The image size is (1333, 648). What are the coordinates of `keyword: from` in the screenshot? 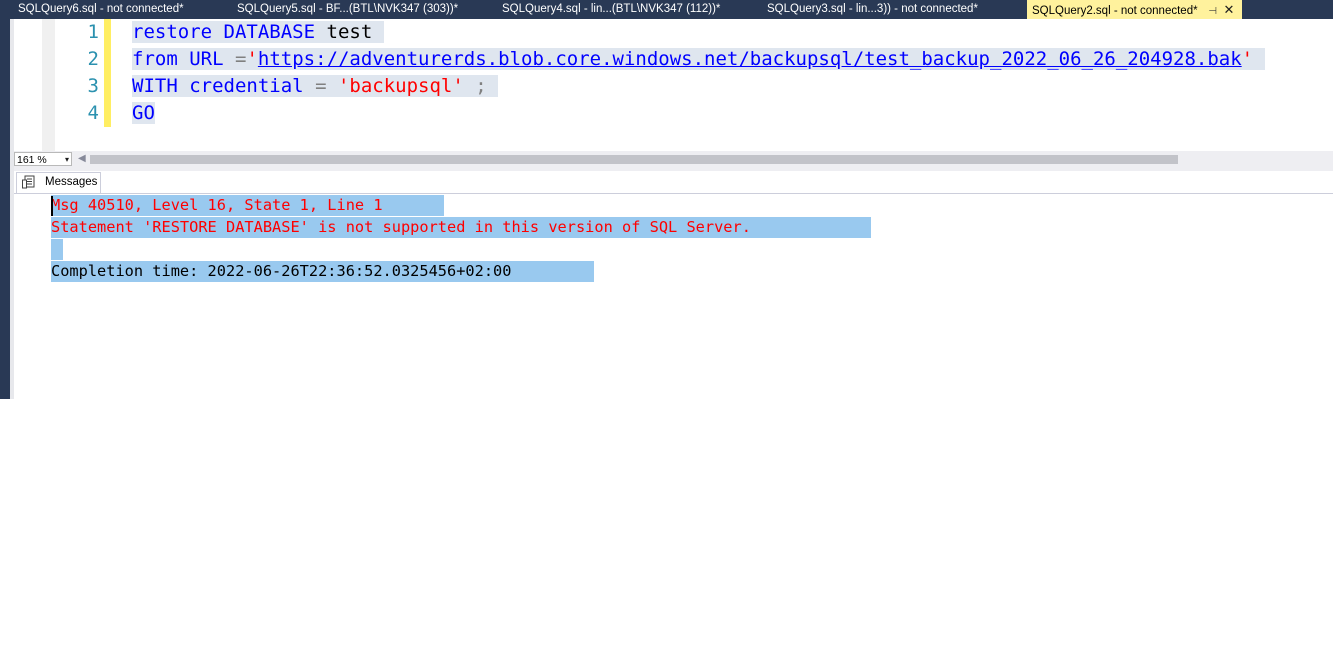 It's located at (155, 59).